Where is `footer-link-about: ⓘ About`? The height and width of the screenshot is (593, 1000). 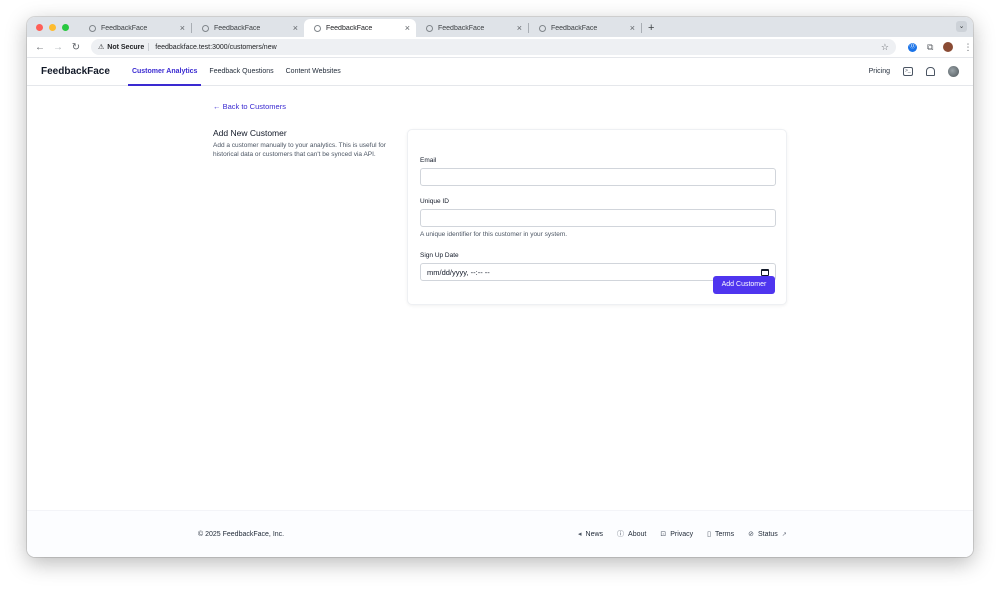
footer-link-about: ⓘ About is located at coordinates (631, 534).